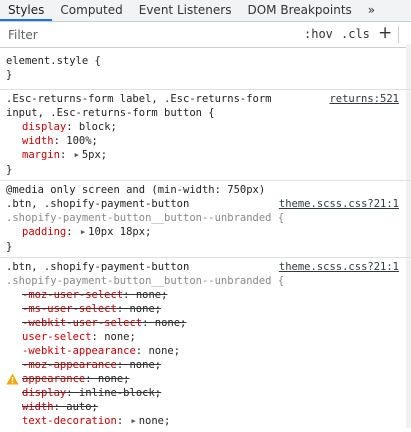 This screenshot has height=432, width=411. Describe the element at coordinates (98, 127) in the screenshot. I see `property-value: block;` at that location.